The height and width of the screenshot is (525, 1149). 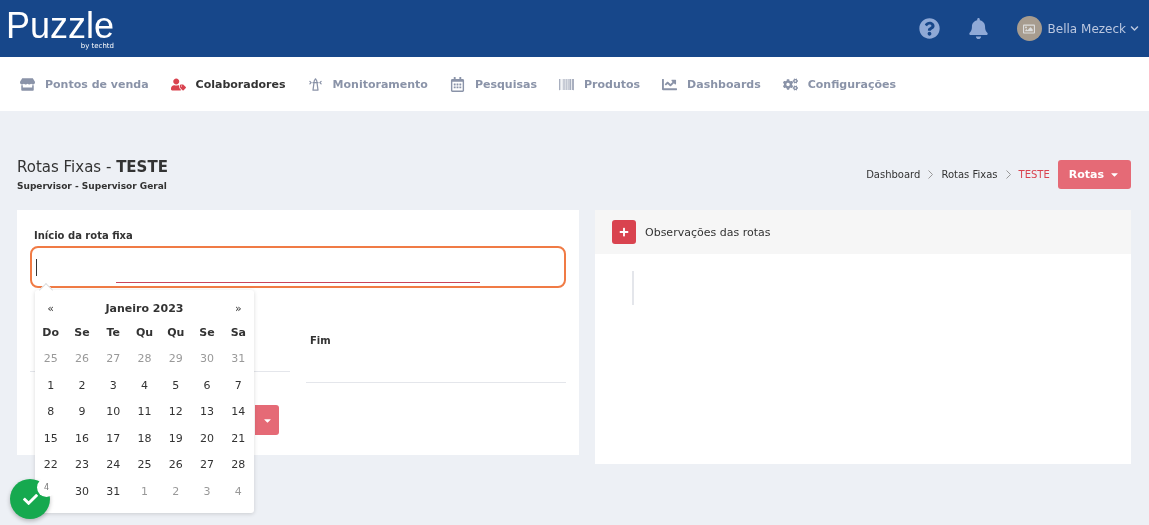 What do you see at coordinates (113, 465) in the screenshot?
I see `calendar-day: 24` at bounding box center [113, 465].